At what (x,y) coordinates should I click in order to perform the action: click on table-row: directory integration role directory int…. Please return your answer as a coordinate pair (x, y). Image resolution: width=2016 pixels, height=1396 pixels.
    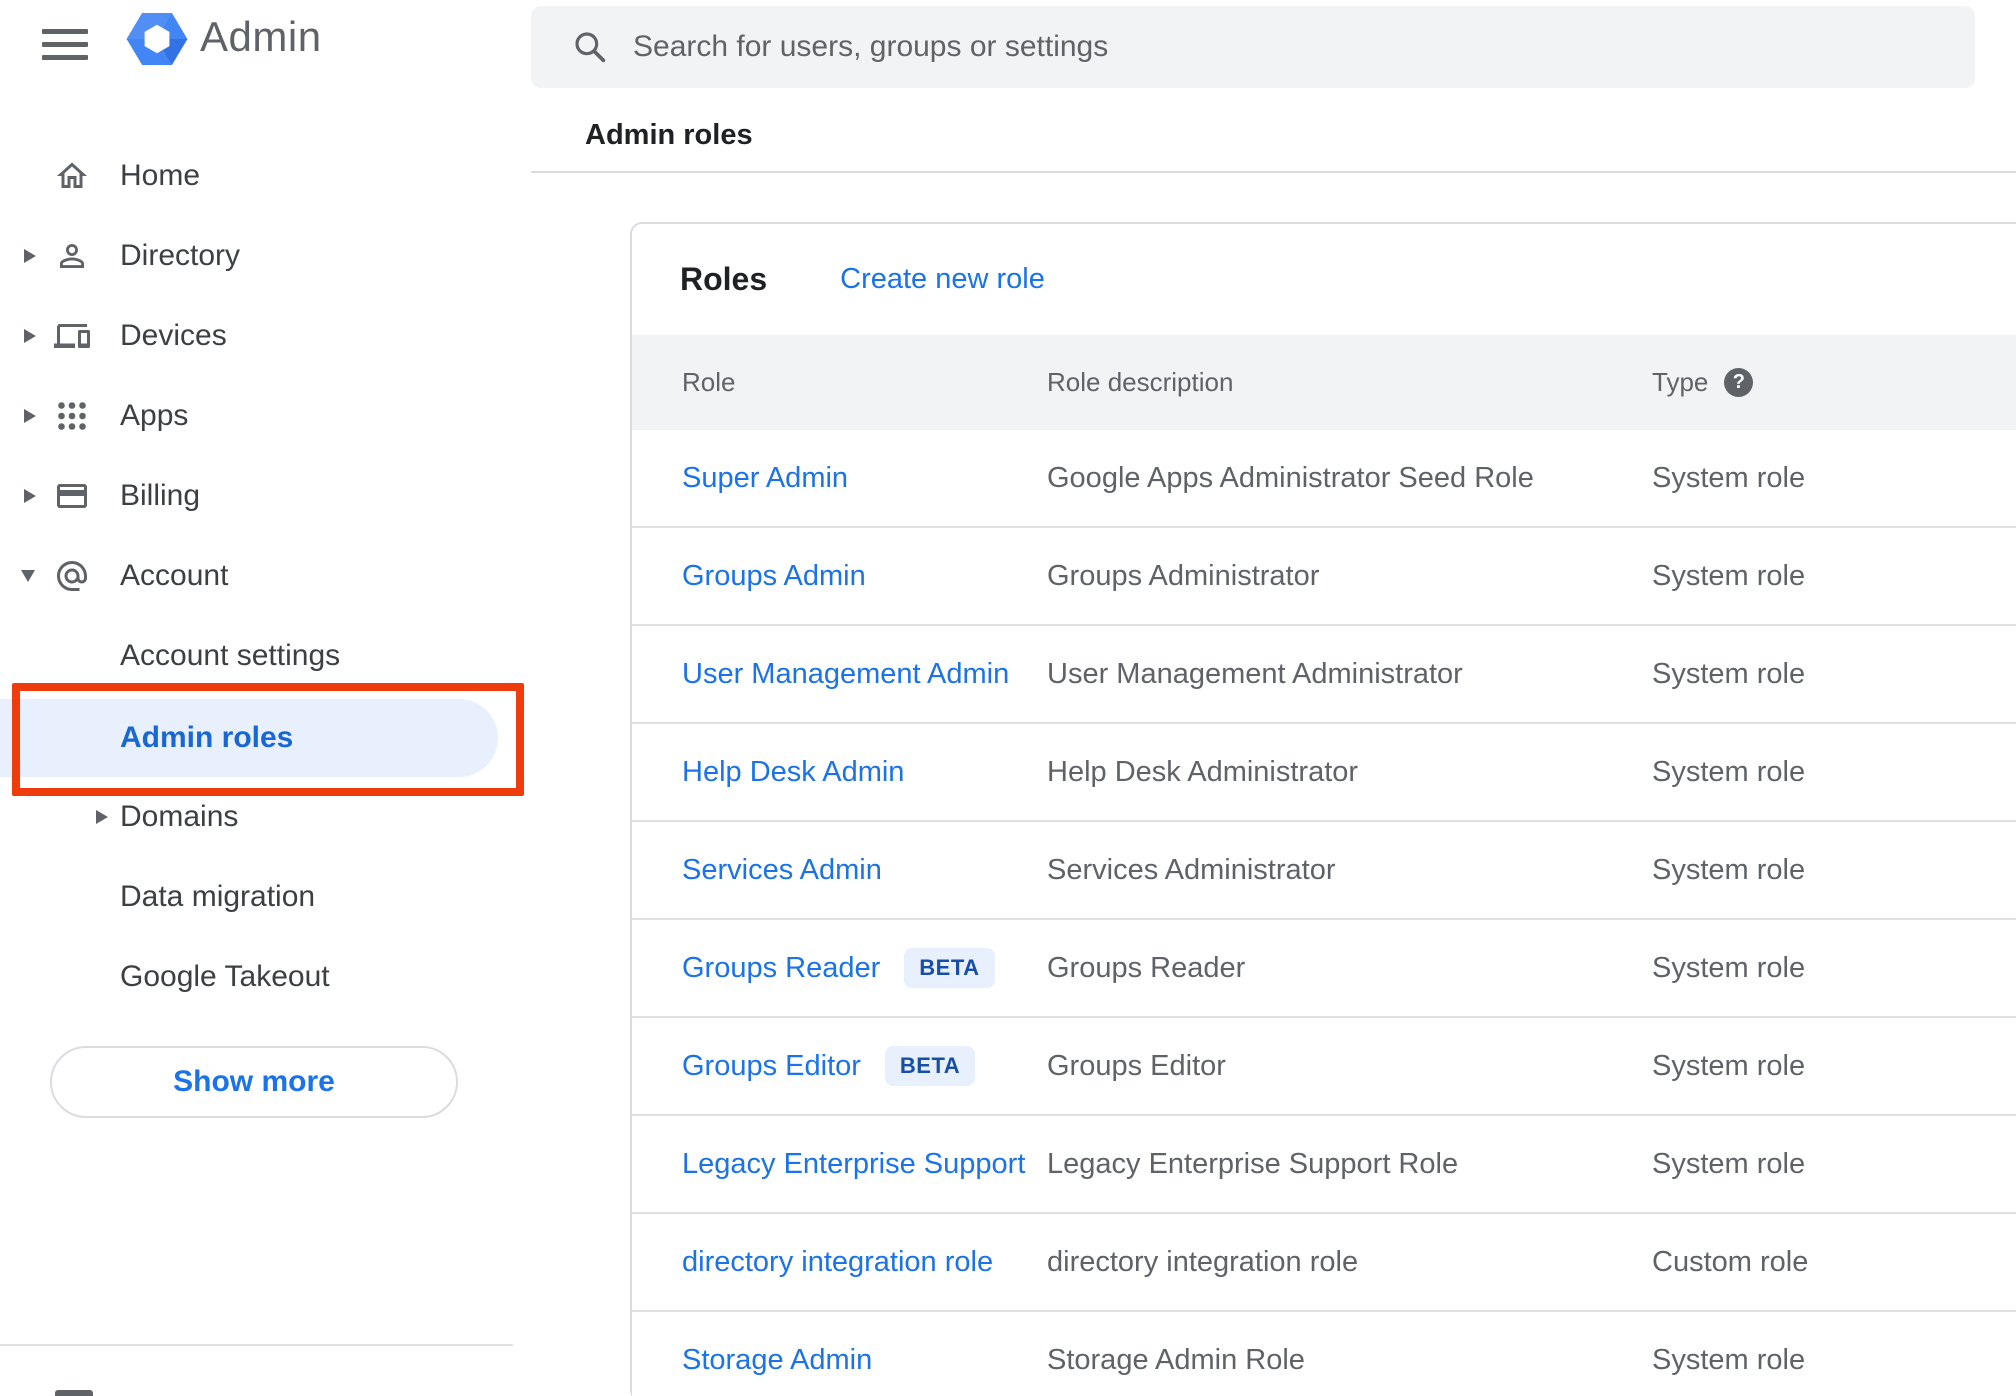
    Looking at the image, I should click on (1324, 1263).